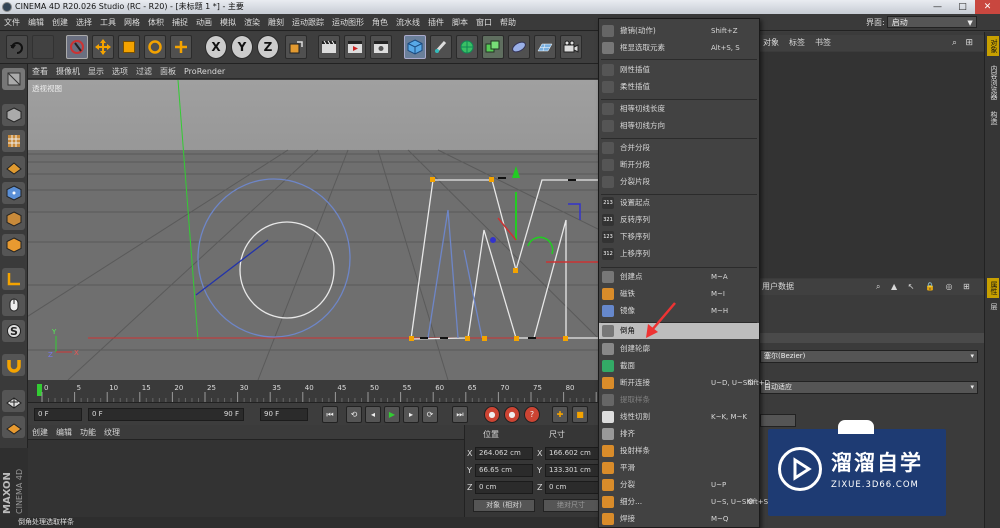 Image resolution: width=1000 pixels, height=528 pixels. Describe the element at coordinates (325, 391) in the screenshot. I see `timeline-ruler: 0510152025303540455055606570758085` at that location.